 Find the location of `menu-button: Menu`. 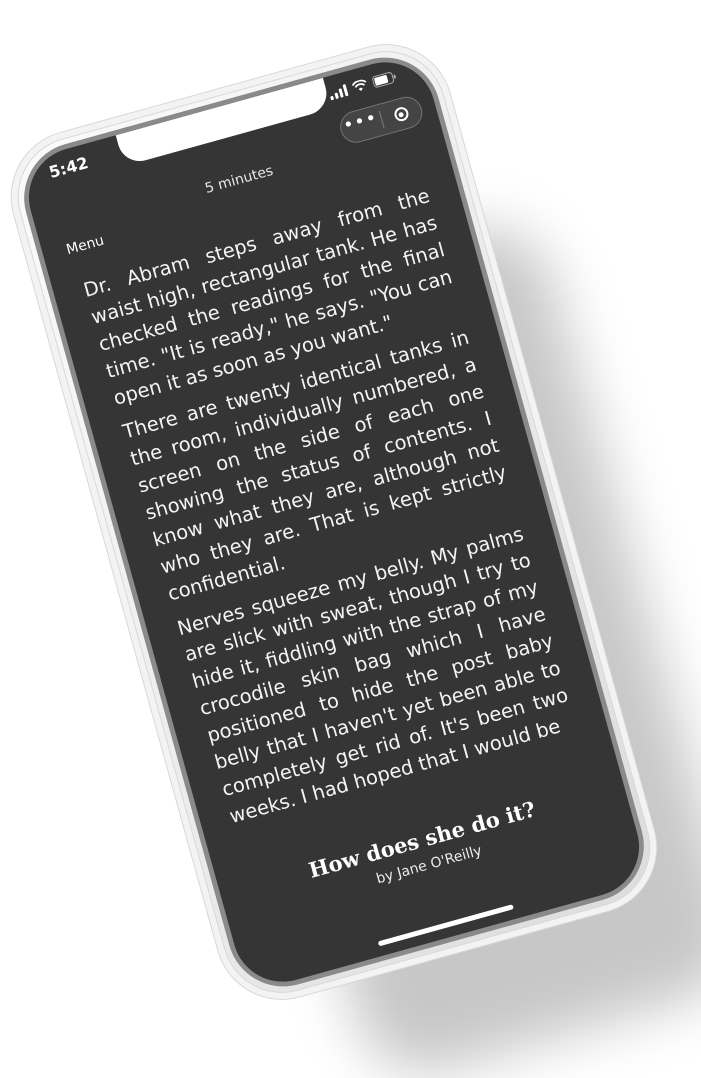

menu-button: Menu is located at coordinates (85, 246).